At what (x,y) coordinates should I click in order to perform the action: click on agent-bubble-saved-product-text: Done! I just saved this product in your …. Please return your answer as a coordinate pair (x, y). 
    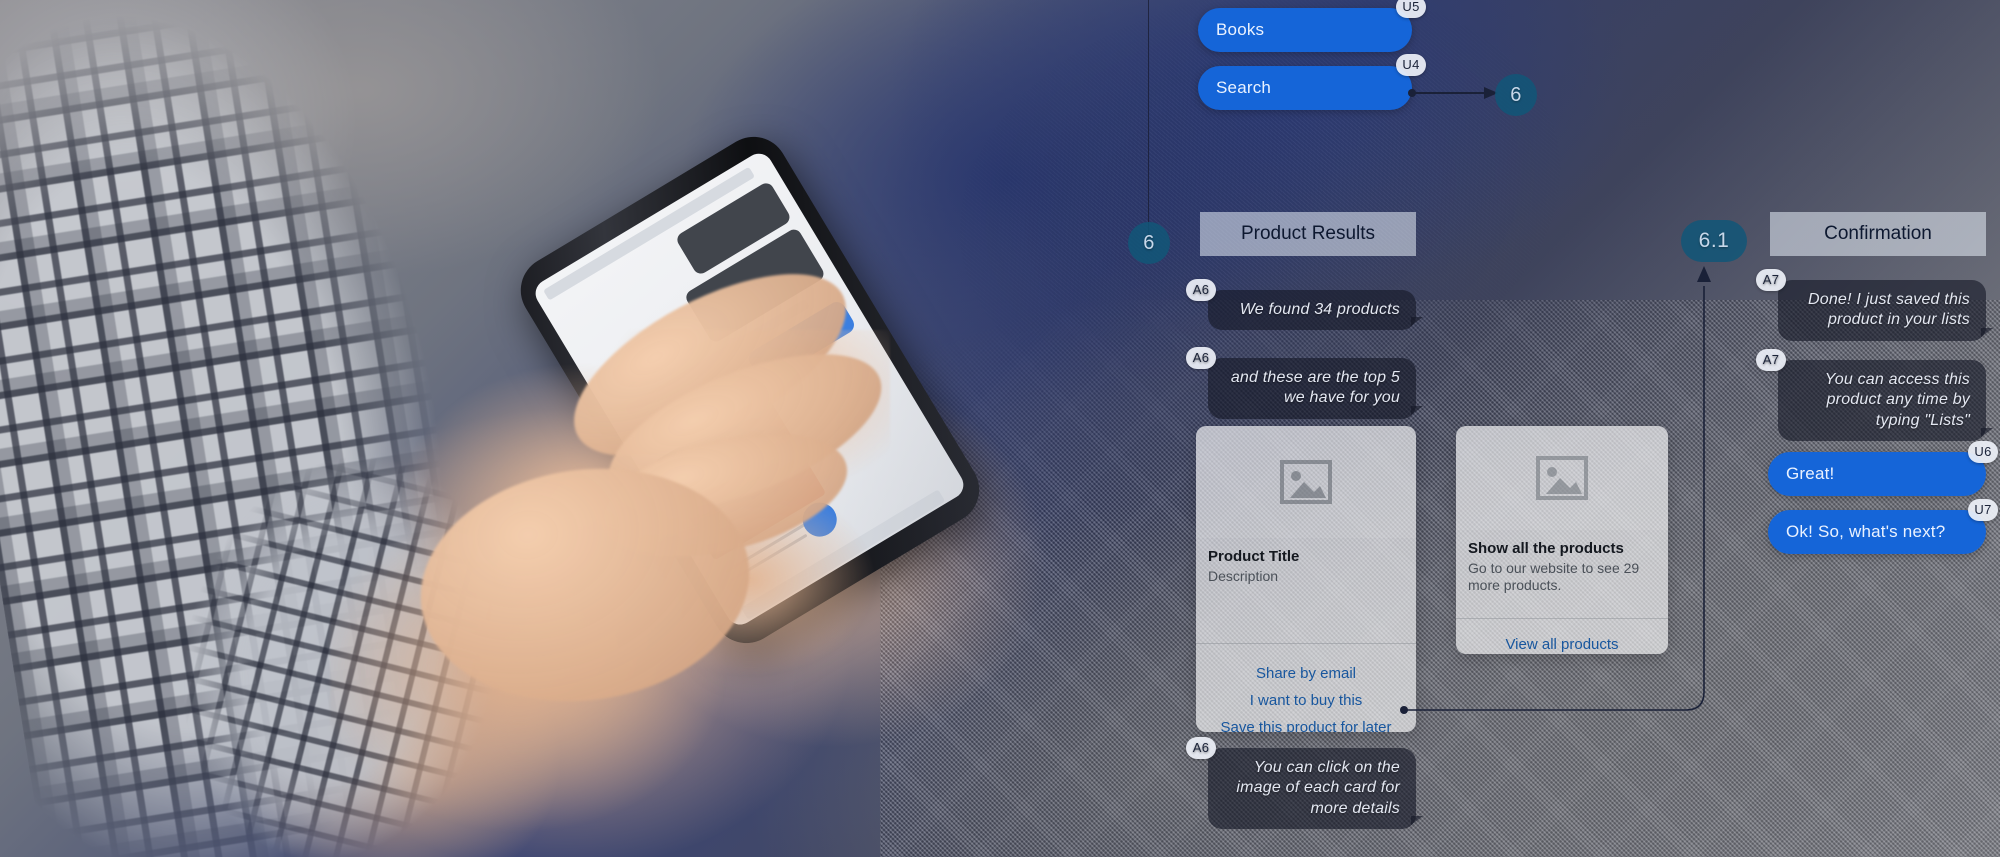
    Looking at the image, I should click on (1888, 310).